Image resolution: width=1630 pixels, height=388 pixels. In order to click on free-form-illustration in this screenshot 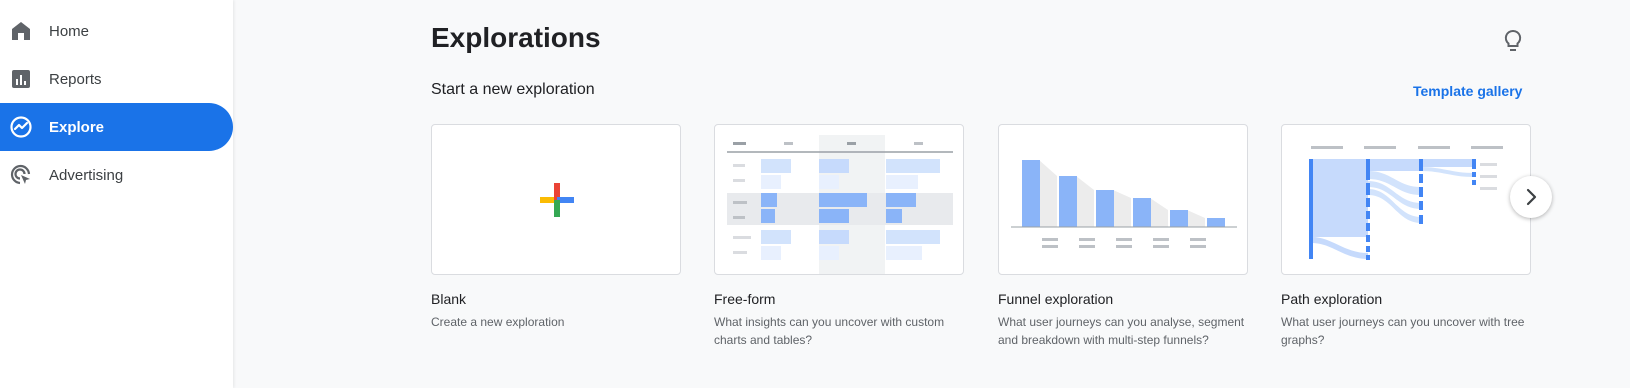, I will do `click(840, 204)`.